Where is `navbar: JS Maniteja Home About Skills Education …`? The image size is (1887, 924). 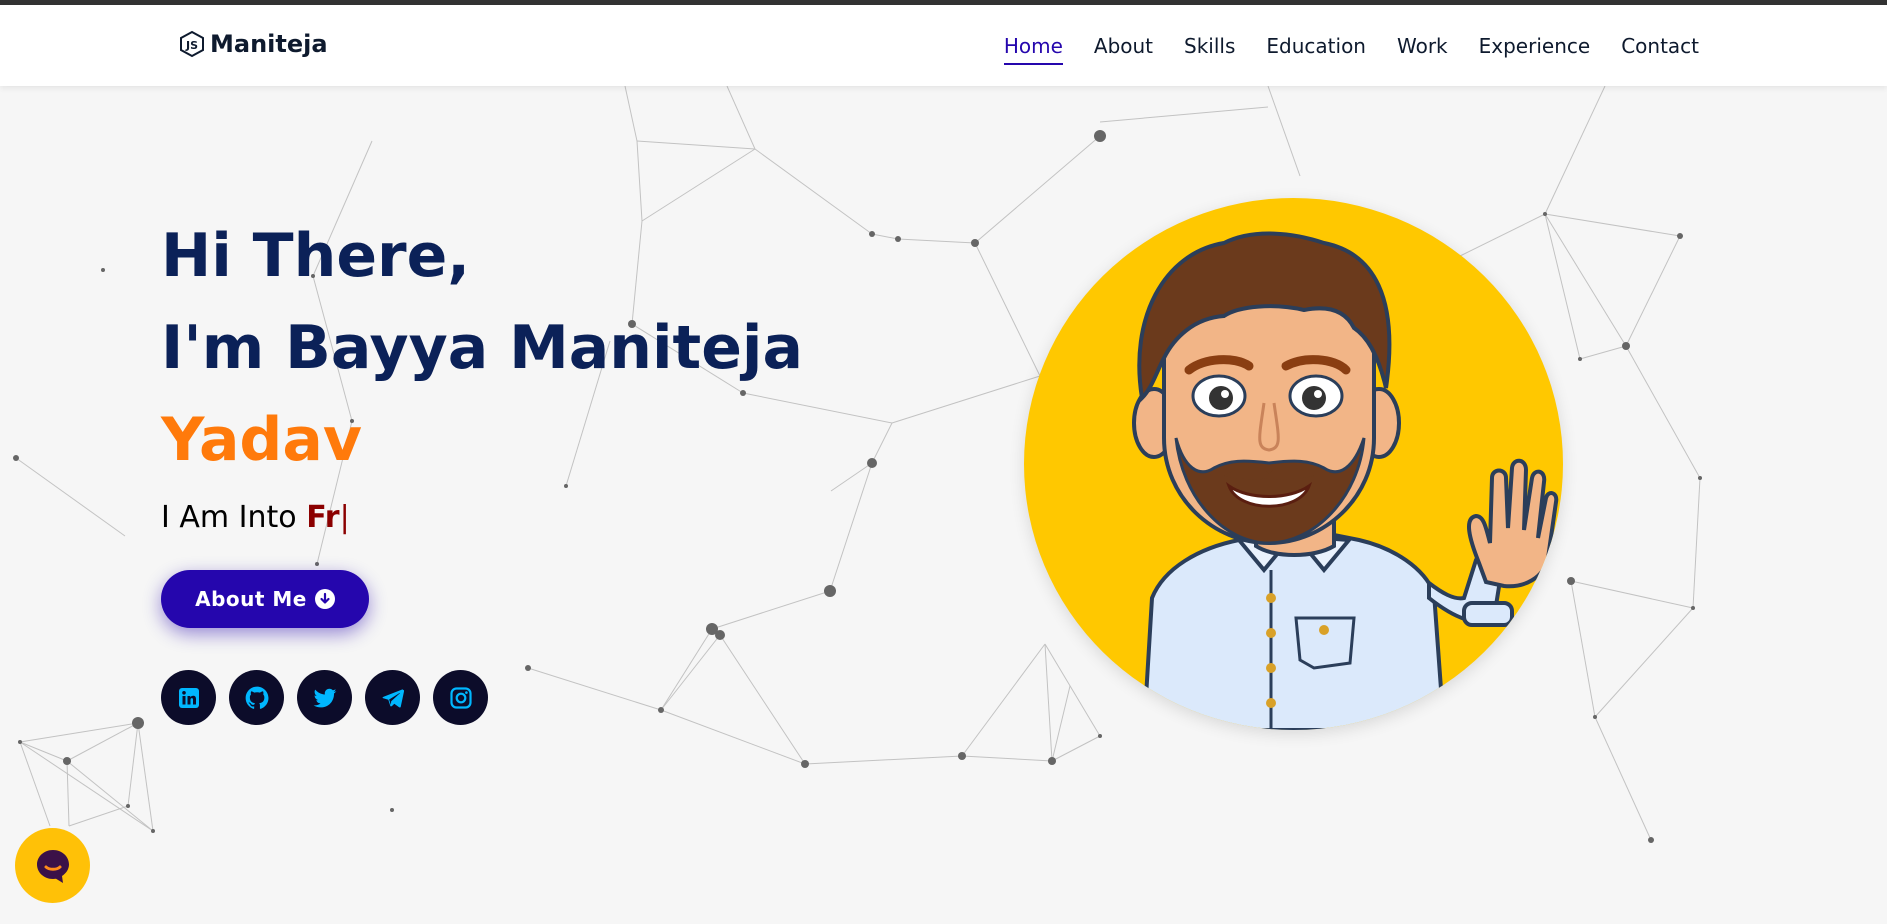 navbar: JS Maniteja Home About Skills Education … is located at coordinates (943, 45).